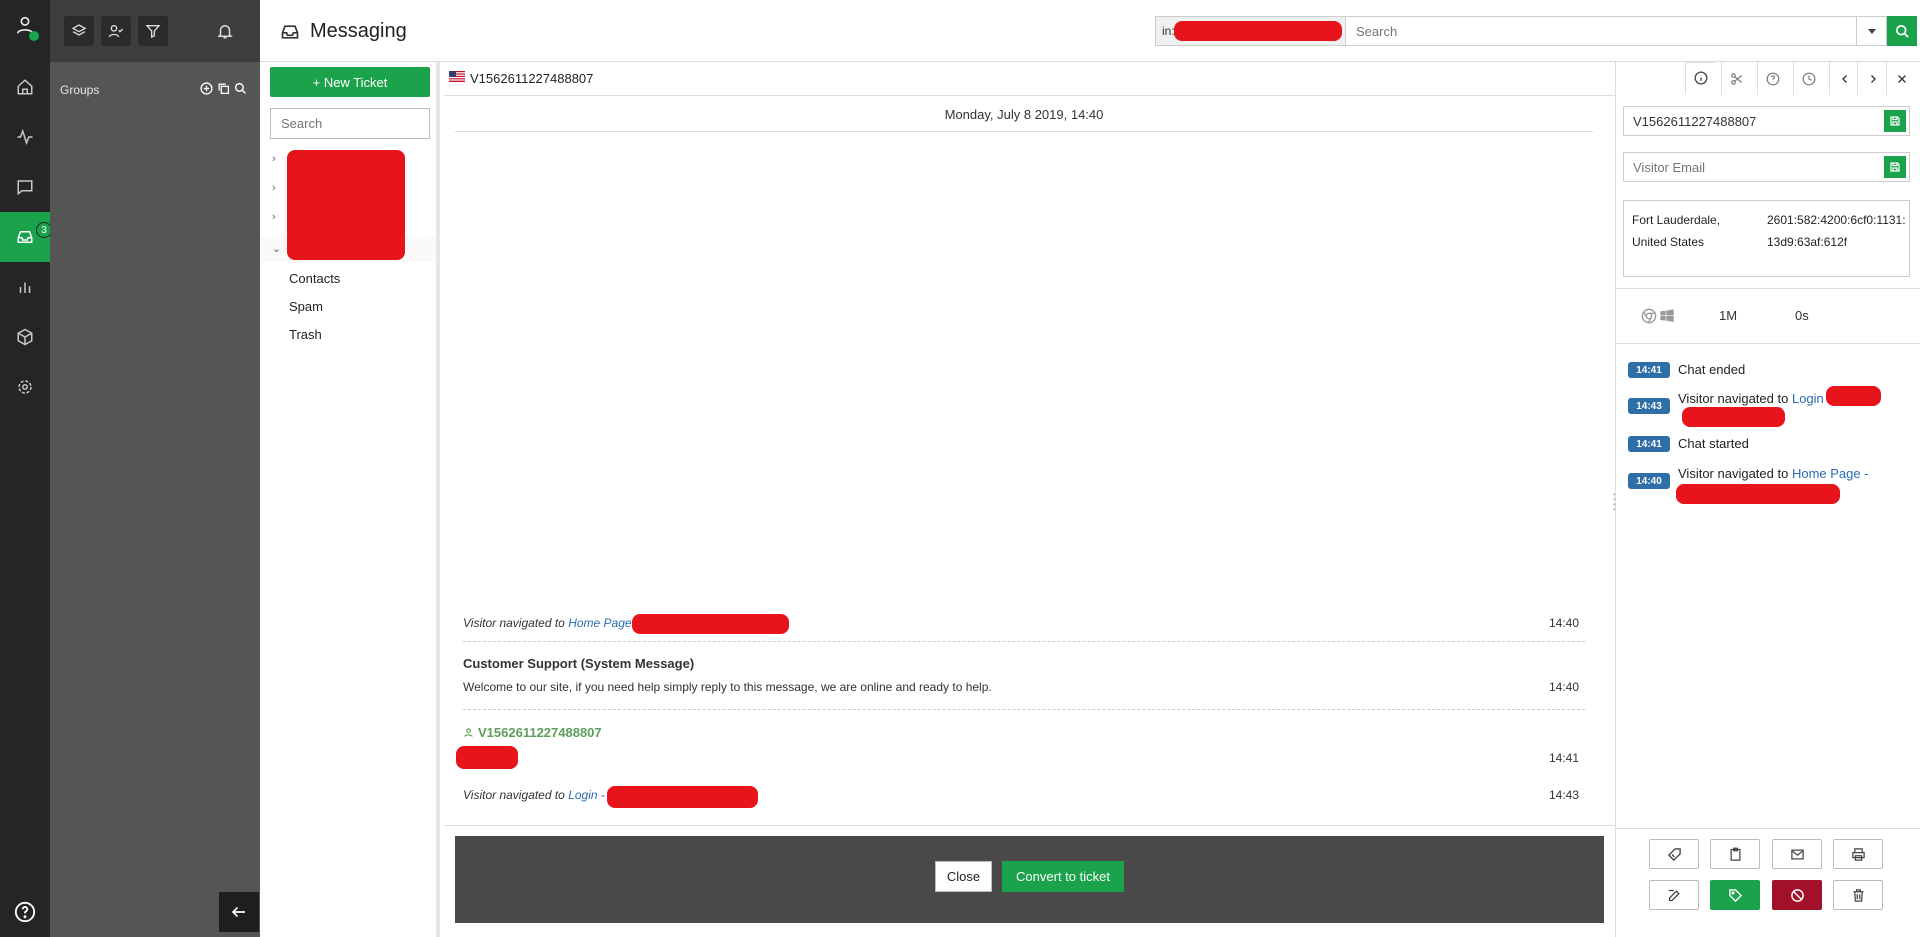 Image resolution: width=1920 pixels, height=937 pixels. I want to click on collapse-caret-icon: ⌄, so click(276, 248).